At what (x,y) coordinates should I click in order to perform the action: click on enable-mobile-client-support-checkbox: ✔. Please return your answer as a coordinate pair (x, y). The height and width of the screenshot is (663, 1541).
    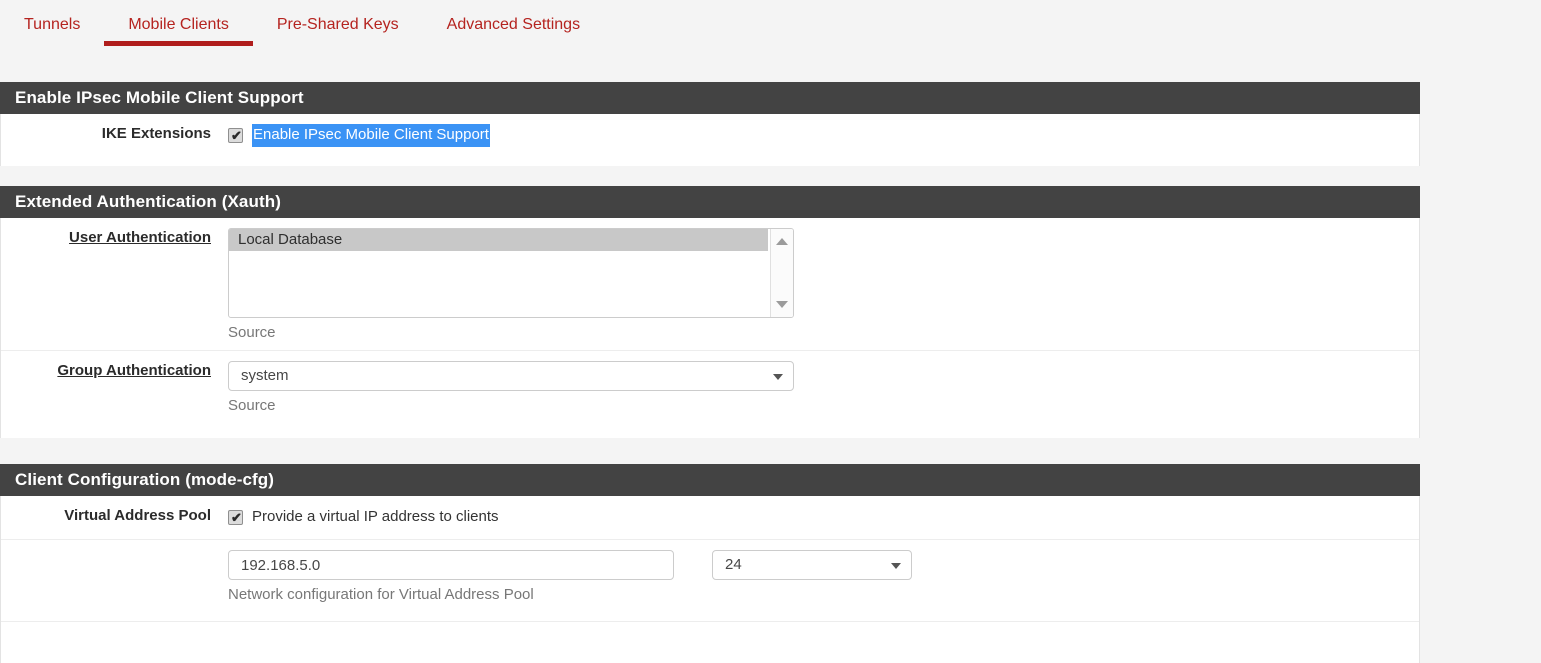
    Looking at the image, I should click on (235, 135).